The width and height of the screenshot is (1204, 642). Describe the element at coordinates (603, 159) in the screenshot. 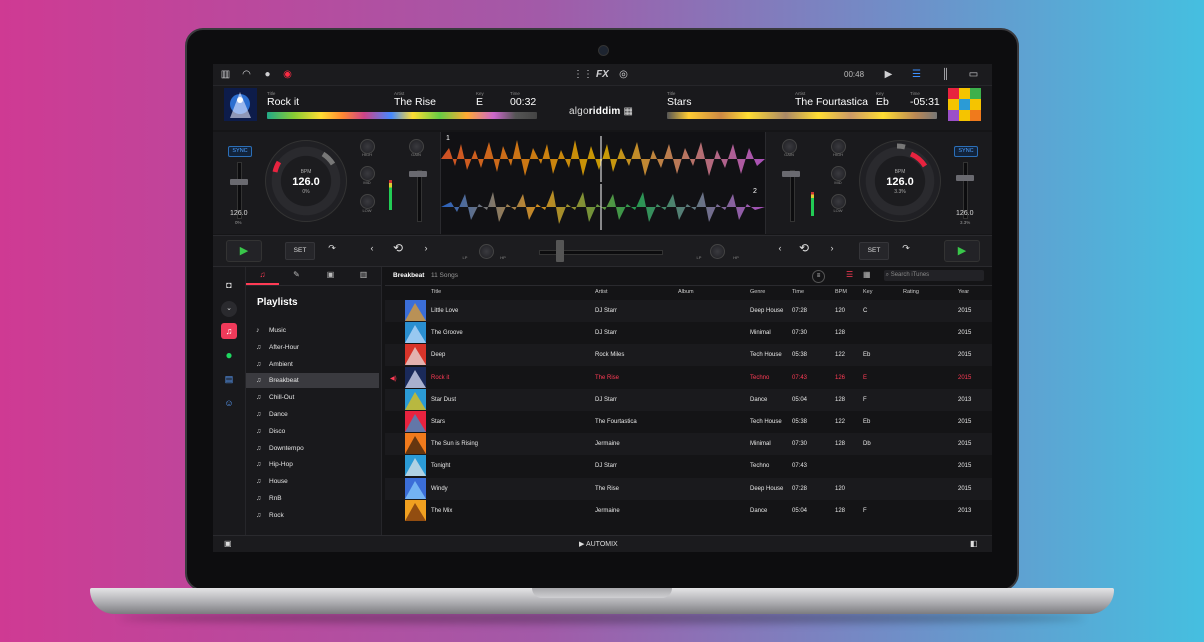

I see `deck-1-waveform` at that location.